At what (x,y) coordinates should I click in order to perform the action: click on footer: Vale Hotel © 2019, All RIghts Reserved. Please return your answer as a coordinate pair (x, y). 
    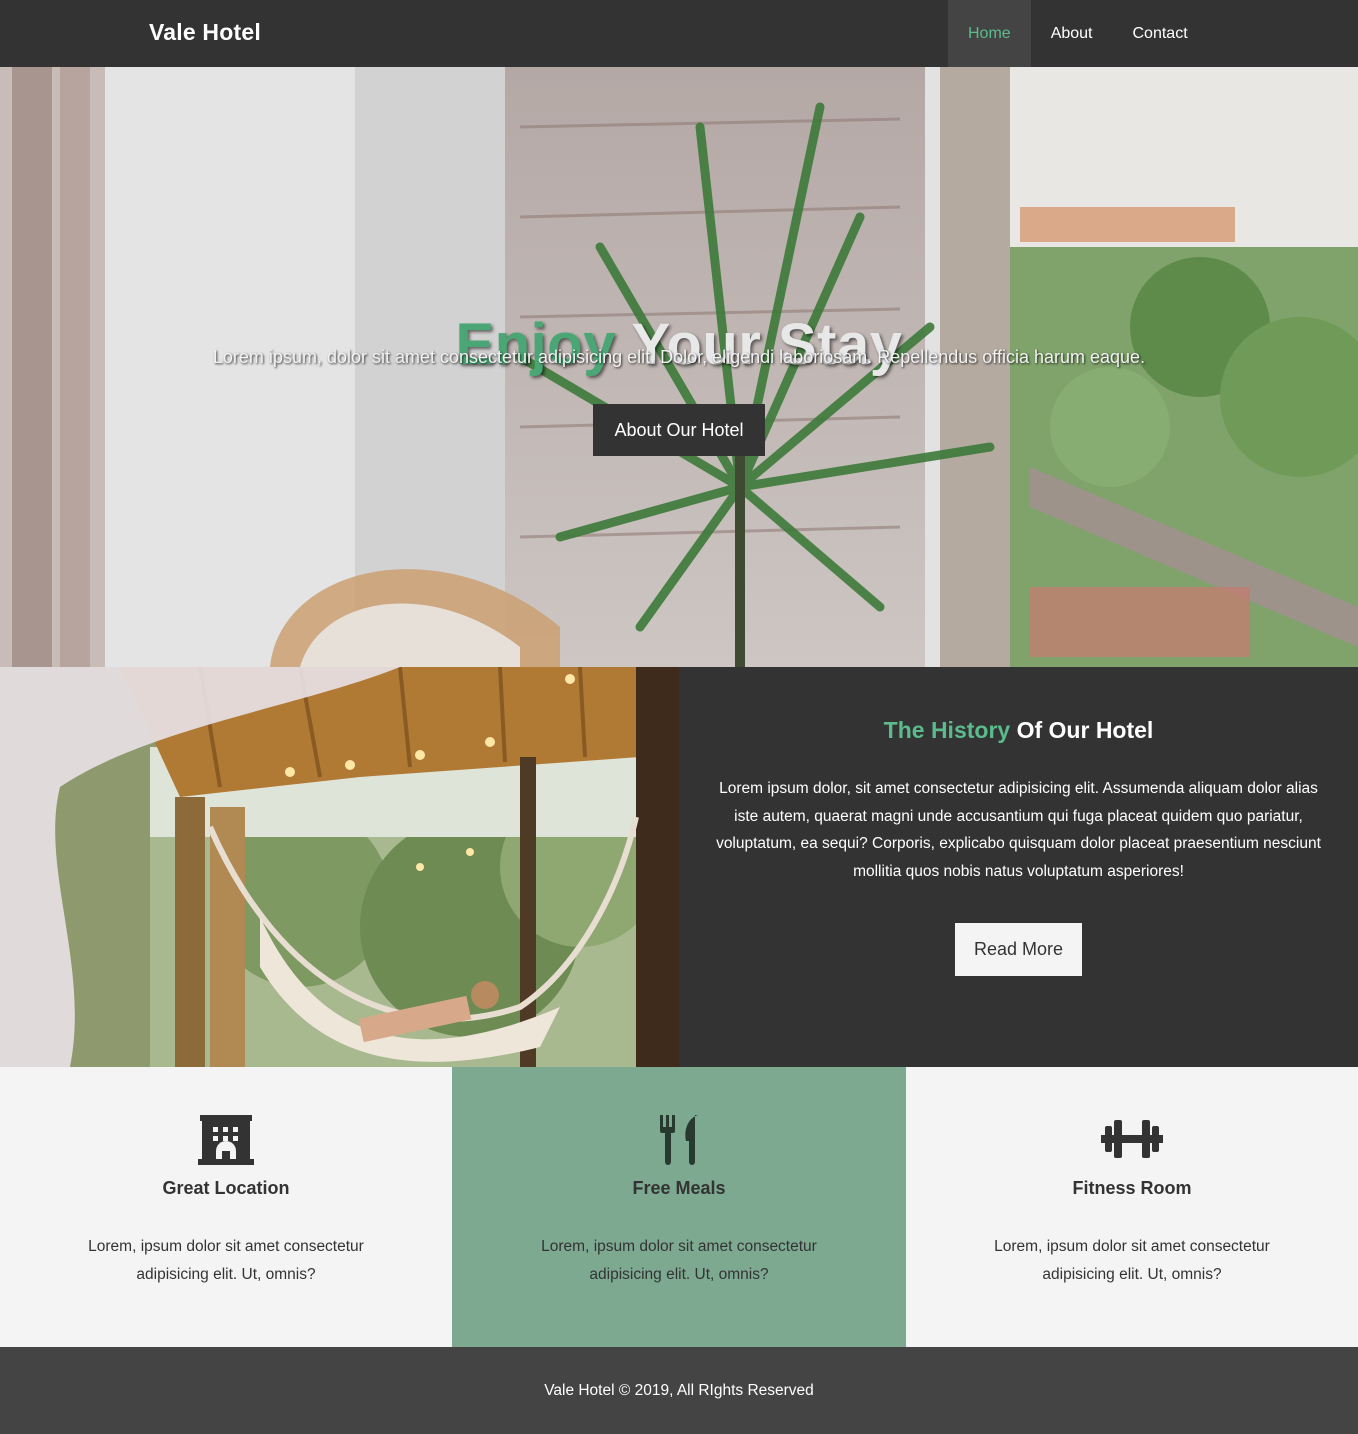
    Looking at the image, I should click on (679, 1390).